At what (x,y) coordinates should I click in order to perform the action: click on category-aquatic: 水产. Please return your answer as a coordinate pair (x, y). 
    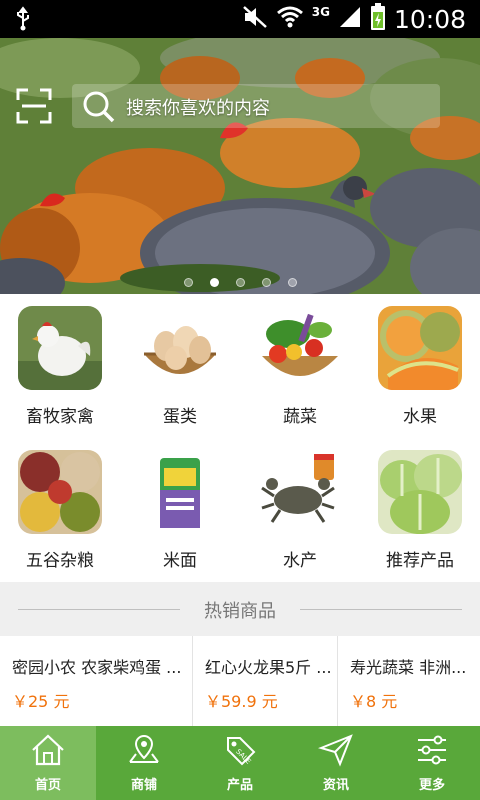
    Looking at the image, I should click on (300, 510).